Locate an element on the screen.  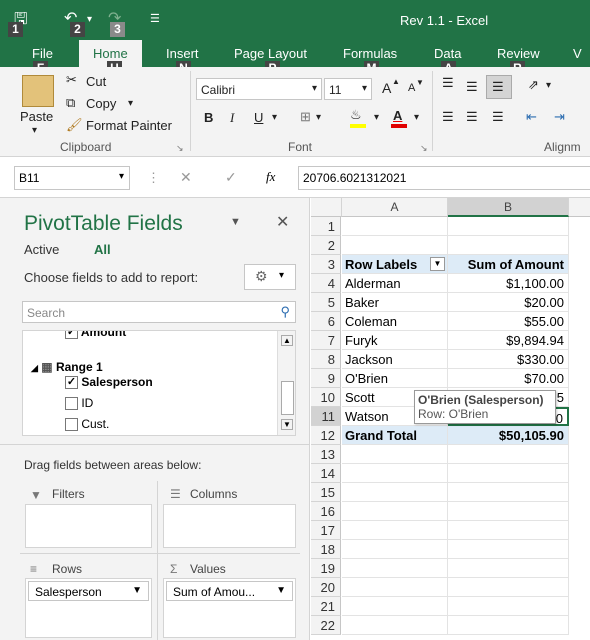
rows-field-button: Salesperson ▼ is located at coordinates (88, 591).